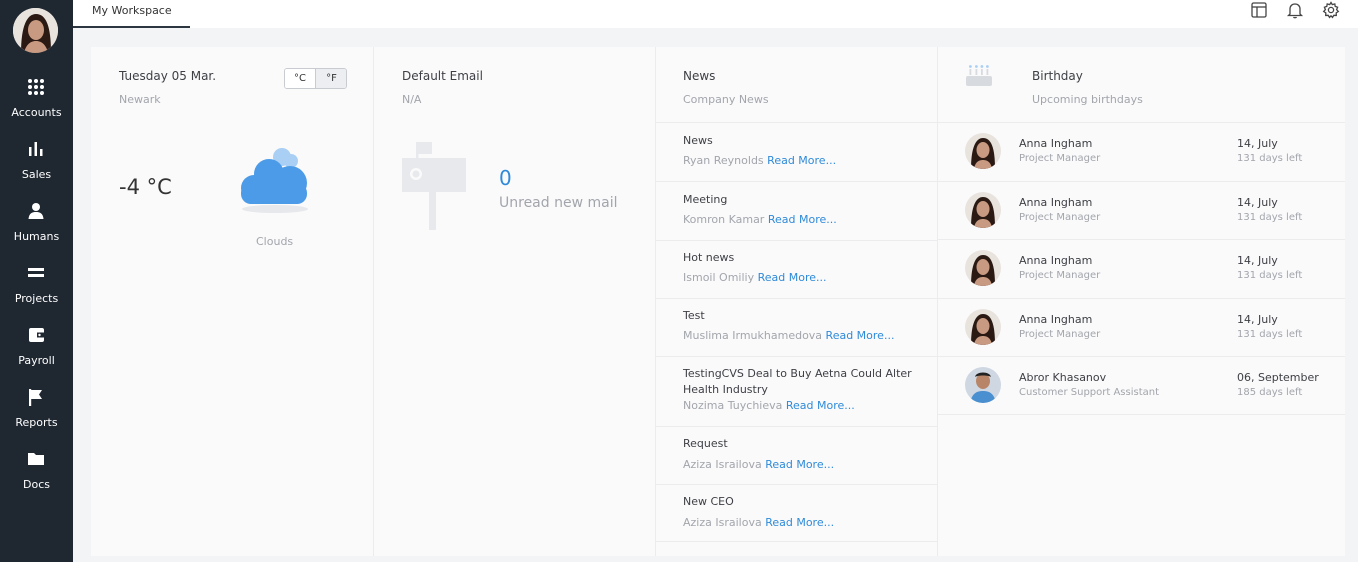 This screenshot has width=1358, height=562. I want to click on news-item-title: Meeting, so click(705, 199).